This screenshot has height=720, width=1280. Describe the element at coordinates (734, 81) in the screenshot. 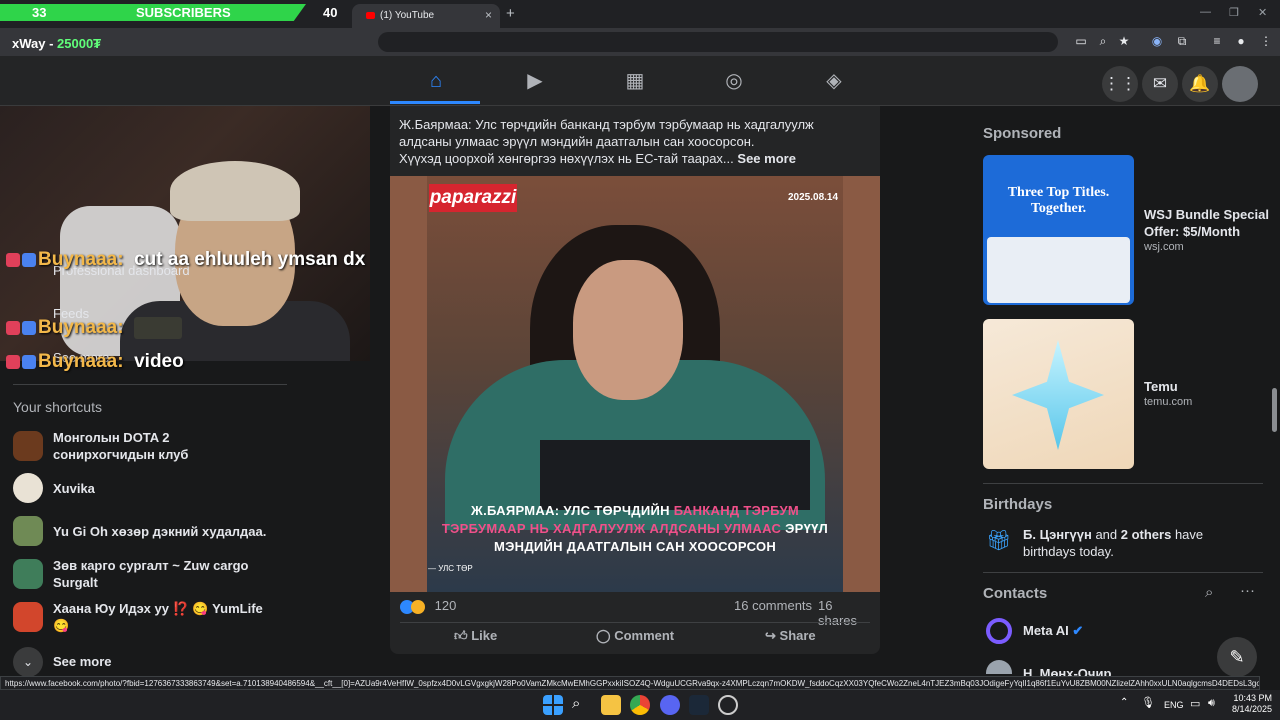

I see `groups-icon: ◎` at that location.